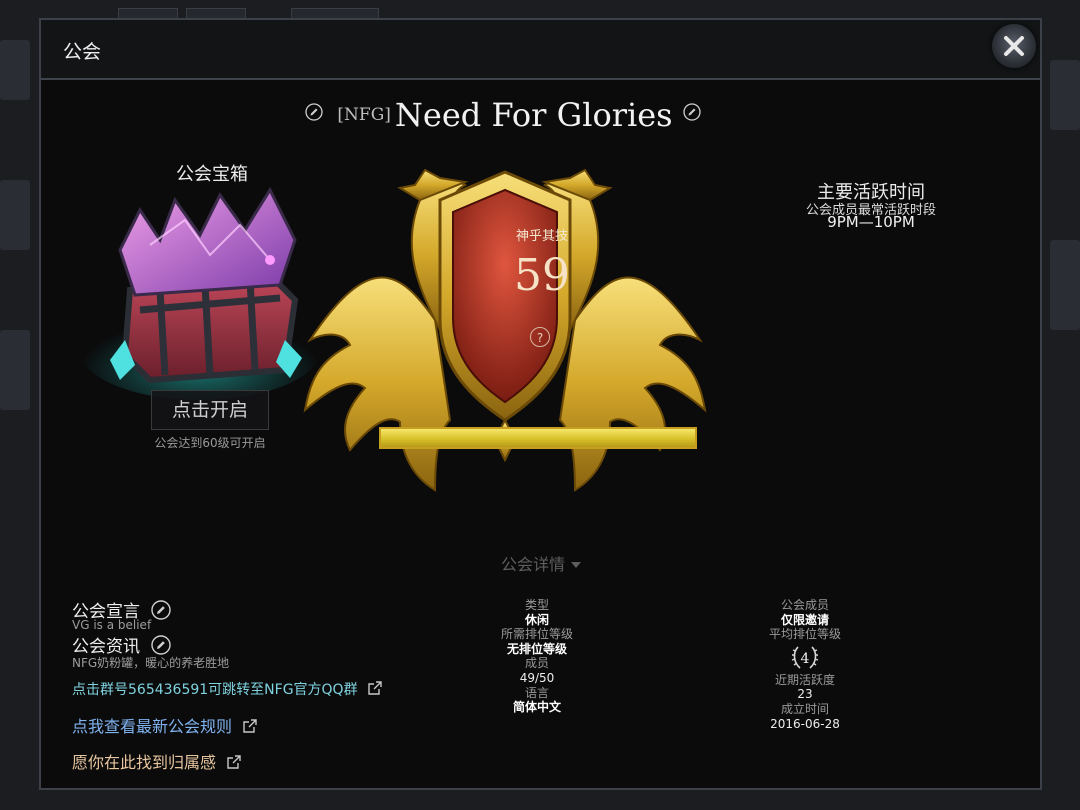  I want to click on manifesto-text: VG is a belief, so click(112, 625).